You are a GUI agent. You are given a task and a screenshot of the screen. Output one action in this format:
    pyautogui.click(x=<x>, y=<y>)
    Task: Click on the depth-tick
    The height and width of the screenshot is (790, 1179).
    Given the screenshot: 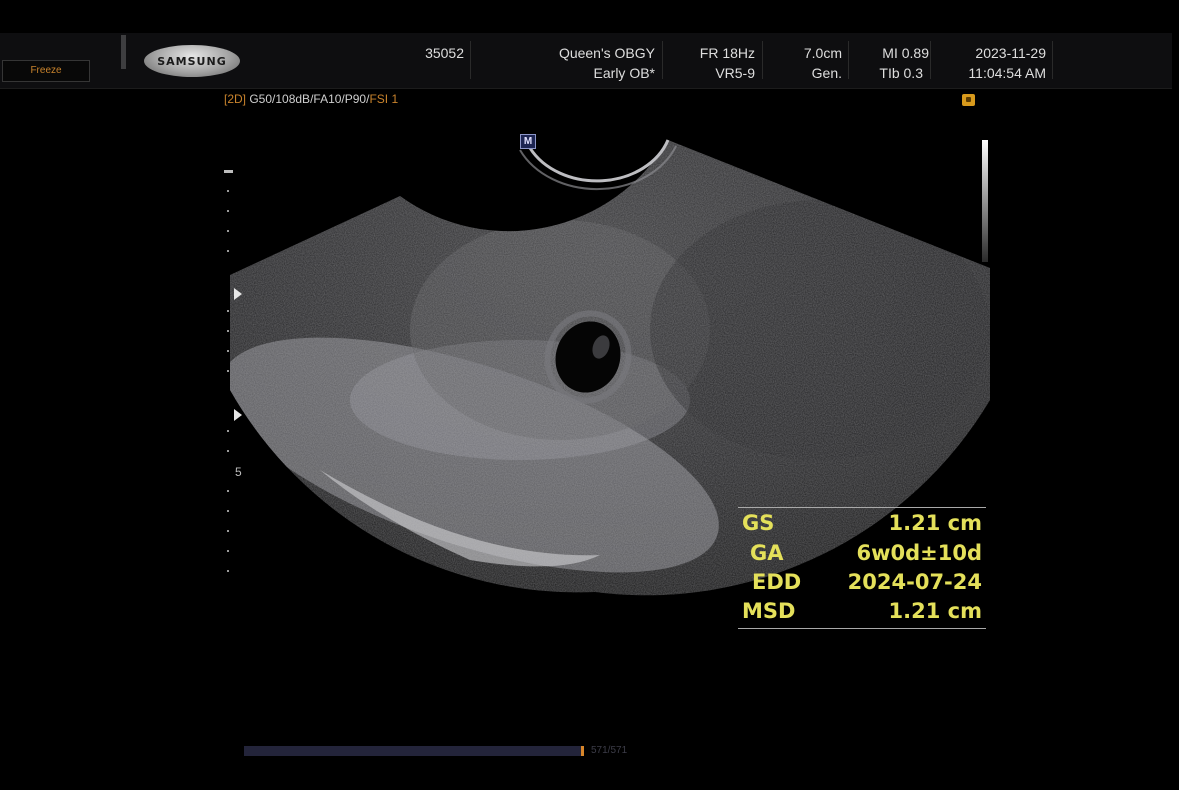 What is the action you would take?
    pyautogui.click(x=228, y=171)
    